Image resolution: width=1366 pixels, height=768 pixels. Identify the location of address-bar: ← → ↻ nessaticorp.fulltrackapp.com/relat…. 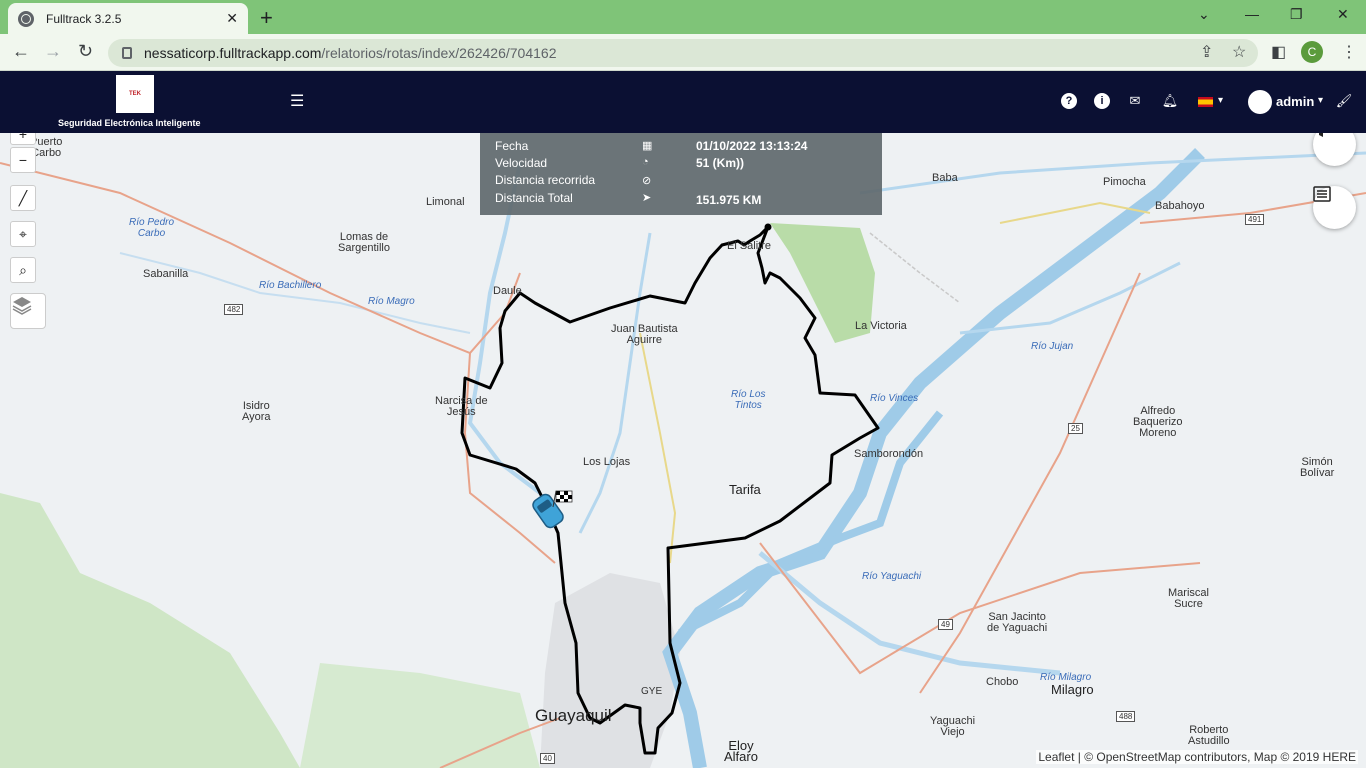
(683, 52).